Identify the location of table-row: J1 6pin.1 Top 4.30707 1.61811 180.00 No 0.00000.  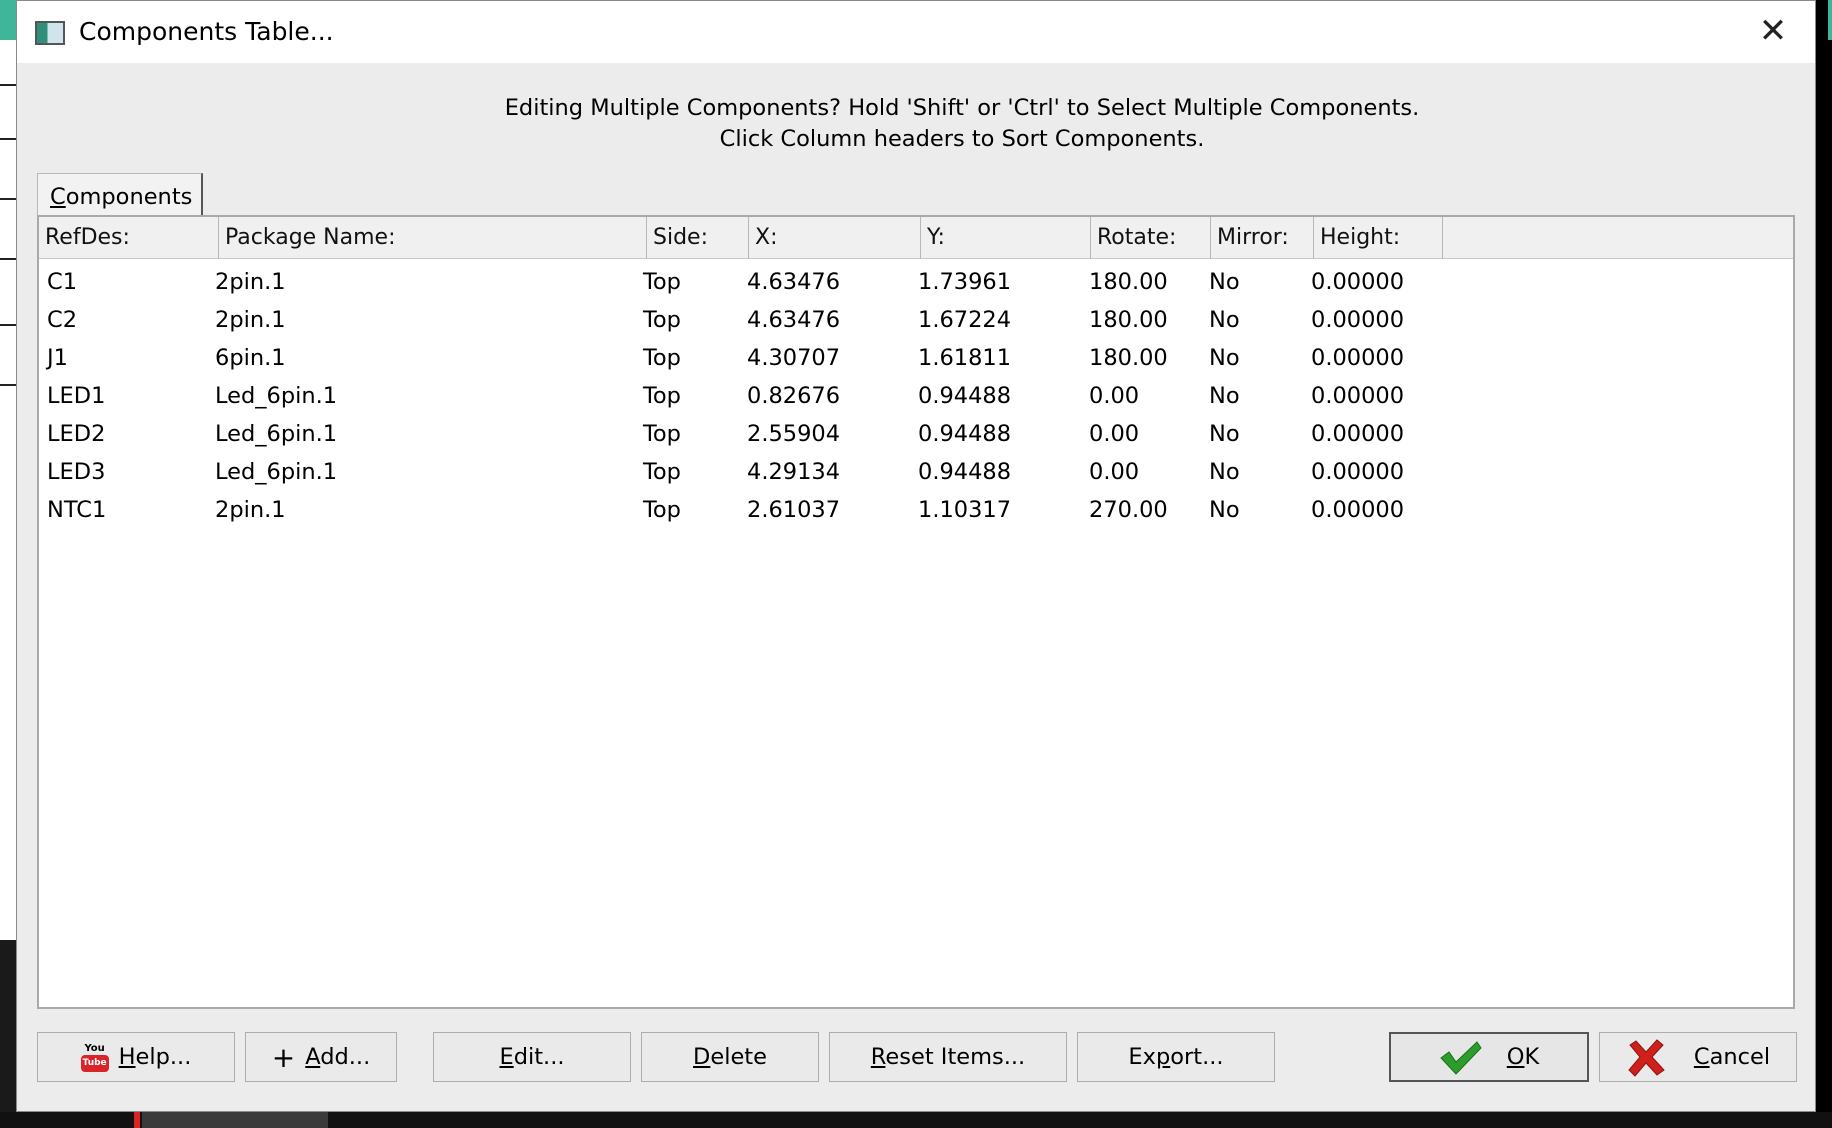
(916, 358).